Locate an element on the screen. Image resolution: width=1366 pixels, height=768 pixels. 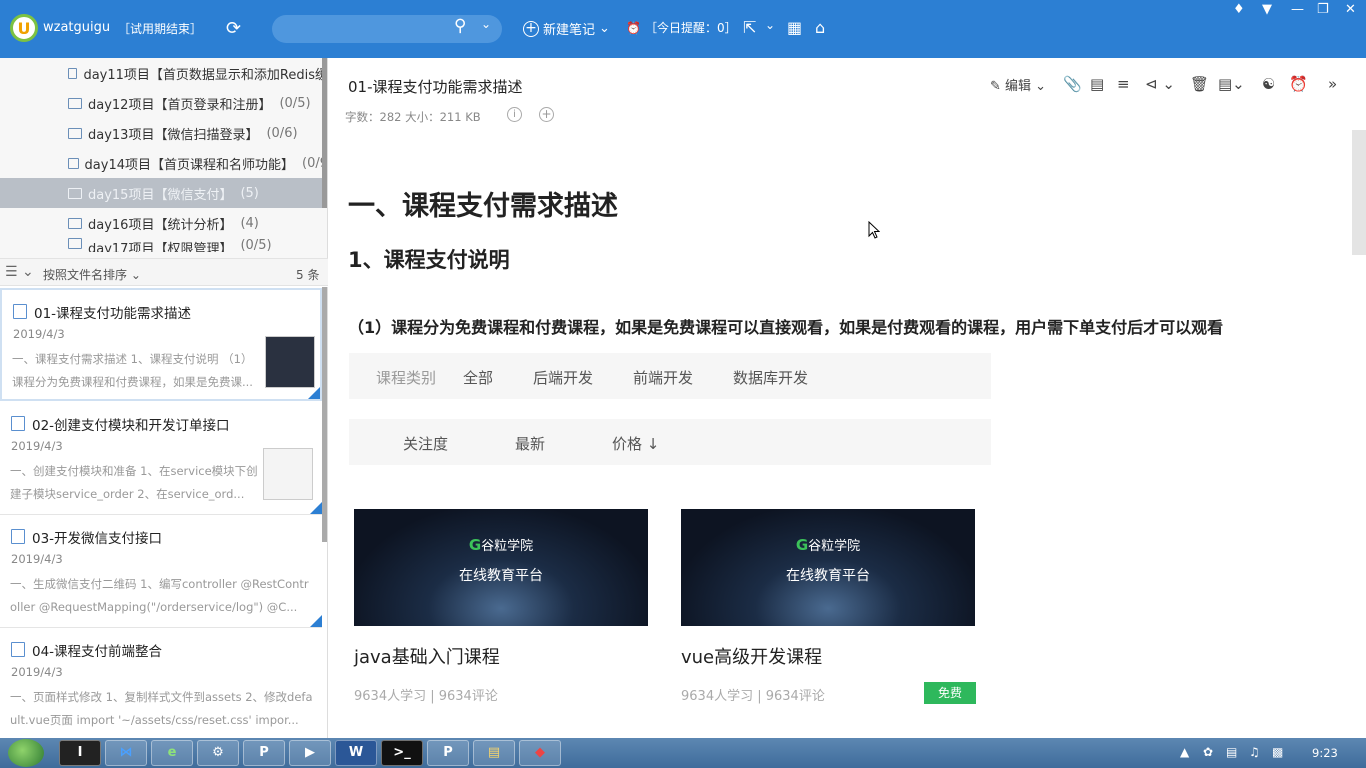
sort-bar: ☰ ⌄ 按照文件名排序 ⌄ 5 条 is located at coordinates (164, 272).